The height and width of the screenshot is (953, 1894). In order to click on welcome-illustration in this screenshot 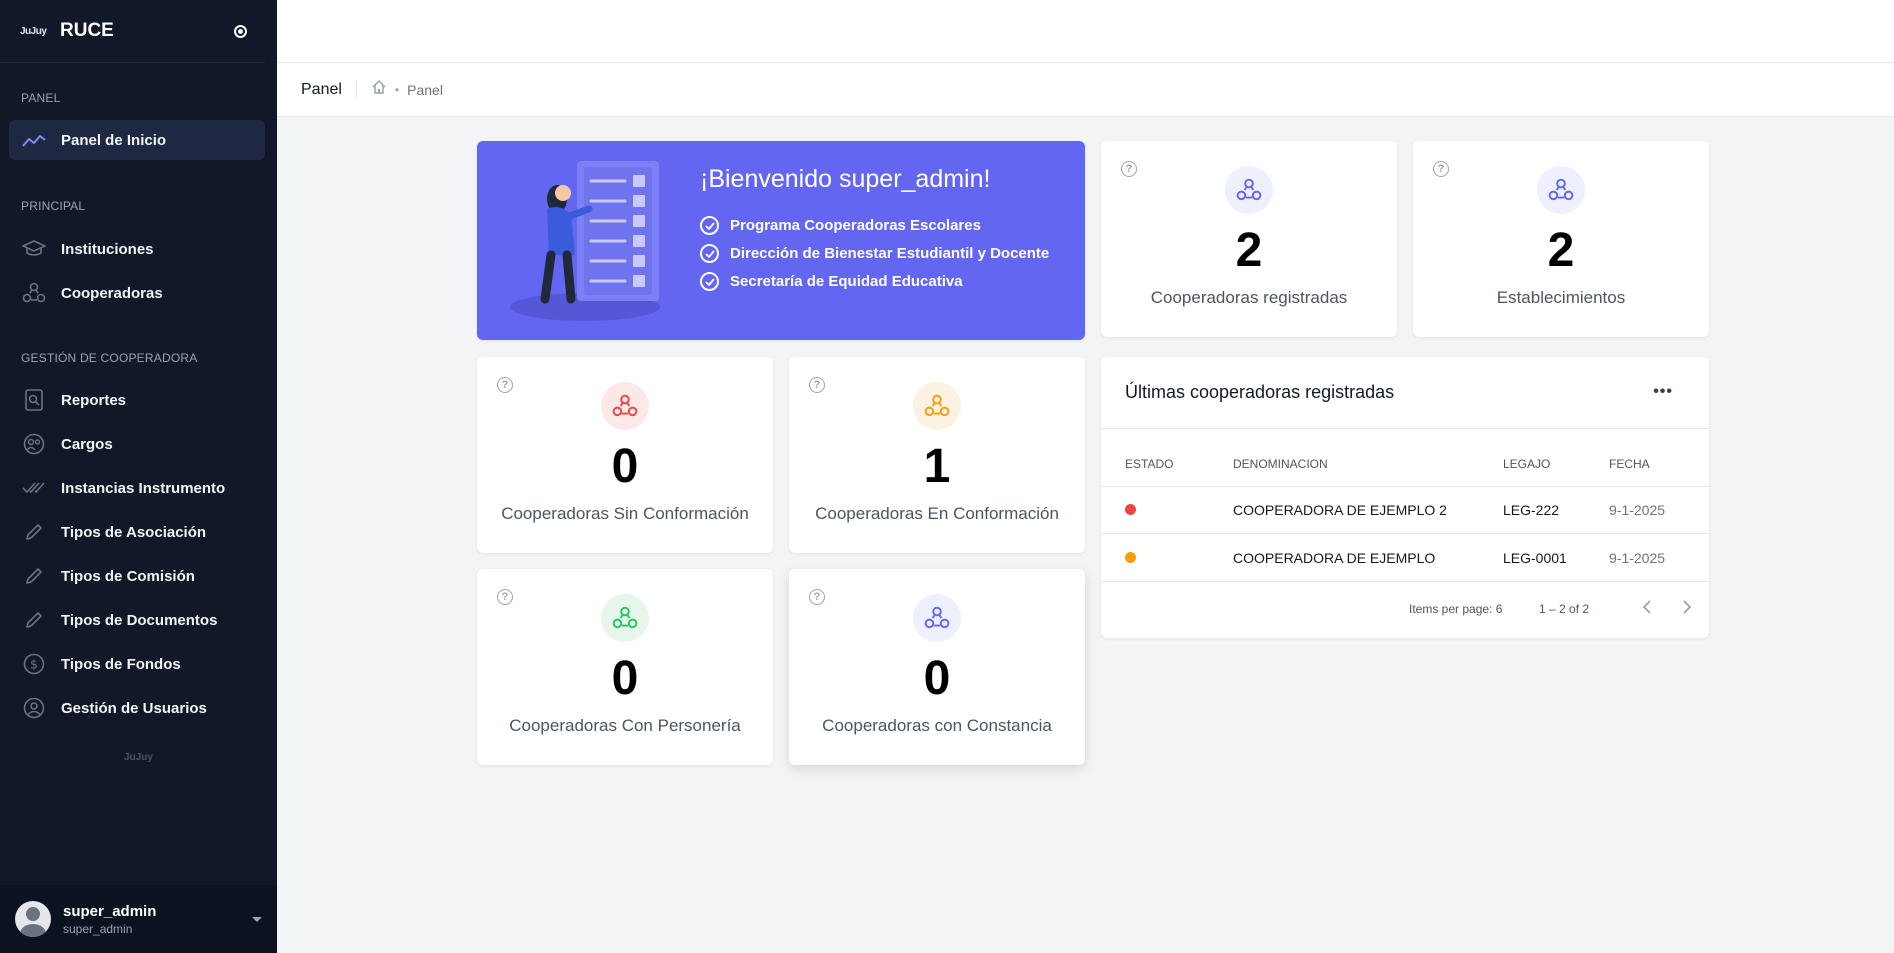, I will do `click(585, 241)`.